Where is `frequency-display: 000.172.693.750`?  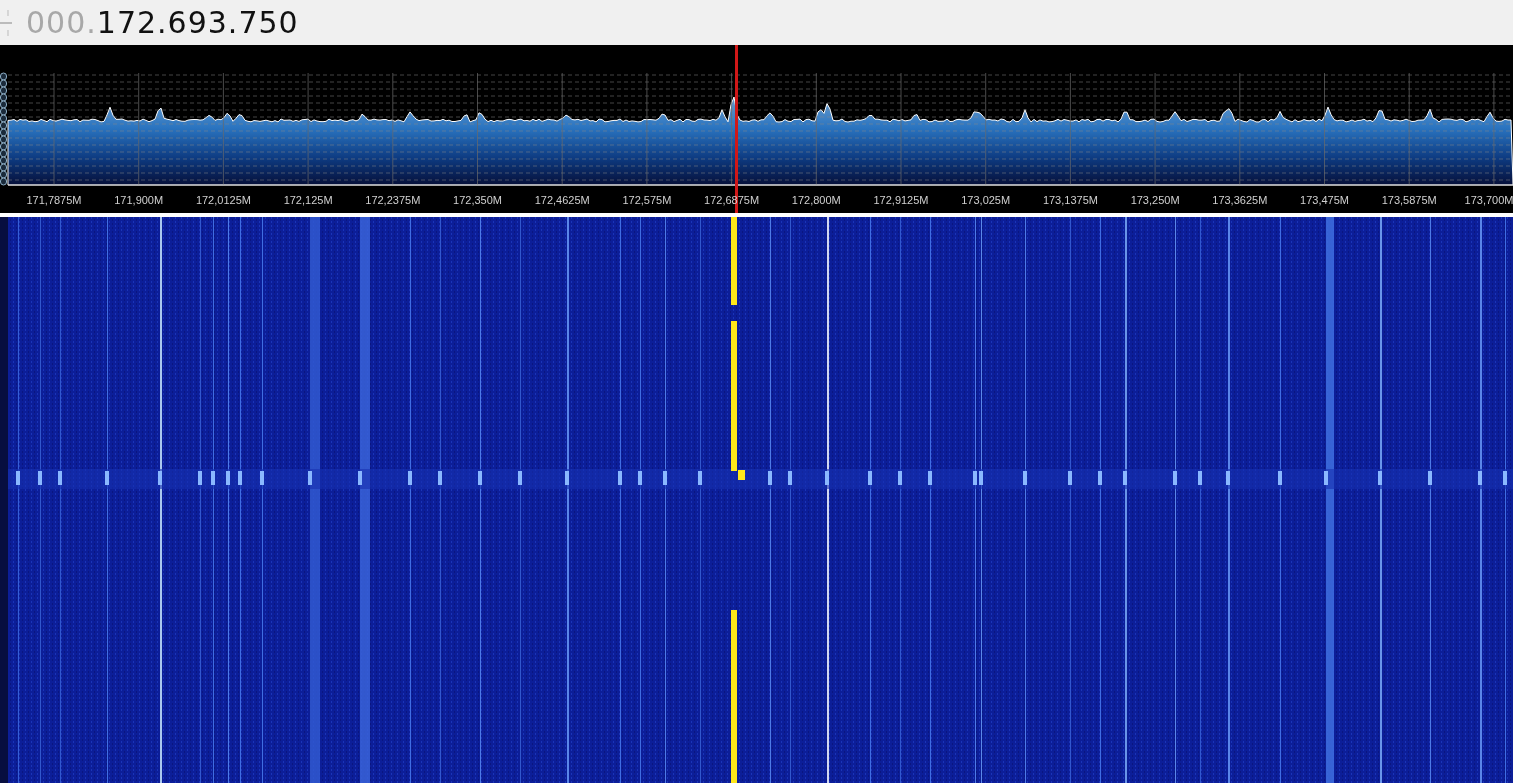 frequency-display: 000.172.693.750 is located at coordinates (162, 22).